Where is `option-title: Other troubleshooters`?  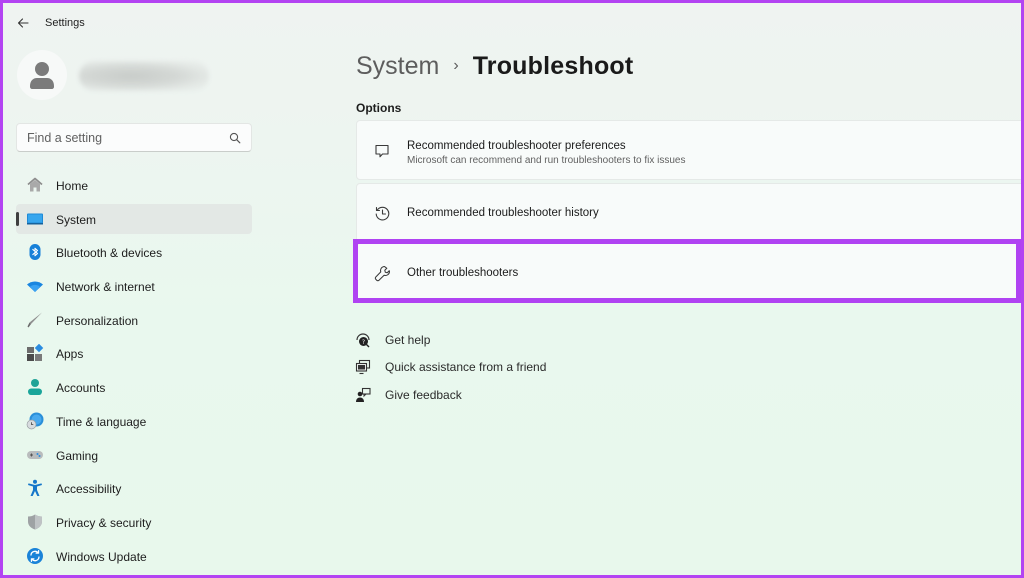 option-title: Other troubleshooters is located at coordinates (463, 273).